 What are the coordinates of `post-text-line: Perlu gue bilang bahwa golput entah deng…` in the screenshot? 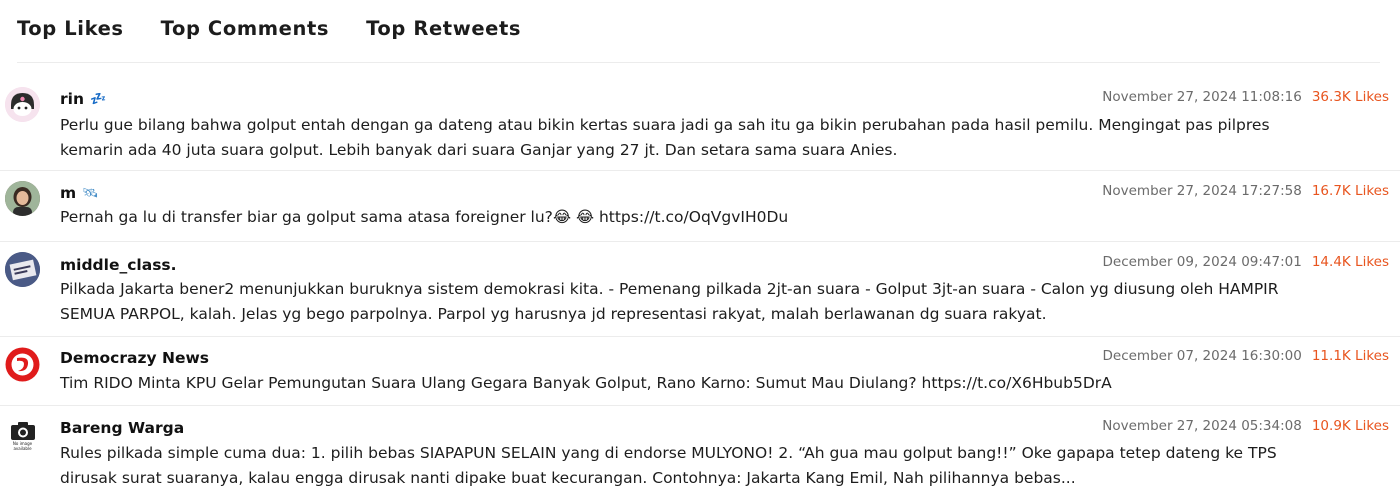 It's located at (665, 125).